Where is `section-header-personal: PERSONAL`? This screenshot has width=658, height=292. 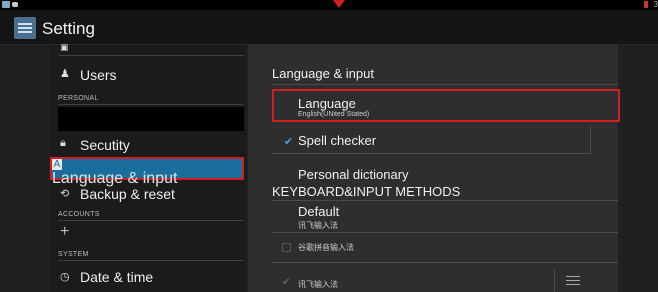
section-header-personal: PERSONAL is located at coordinates (78, 98).